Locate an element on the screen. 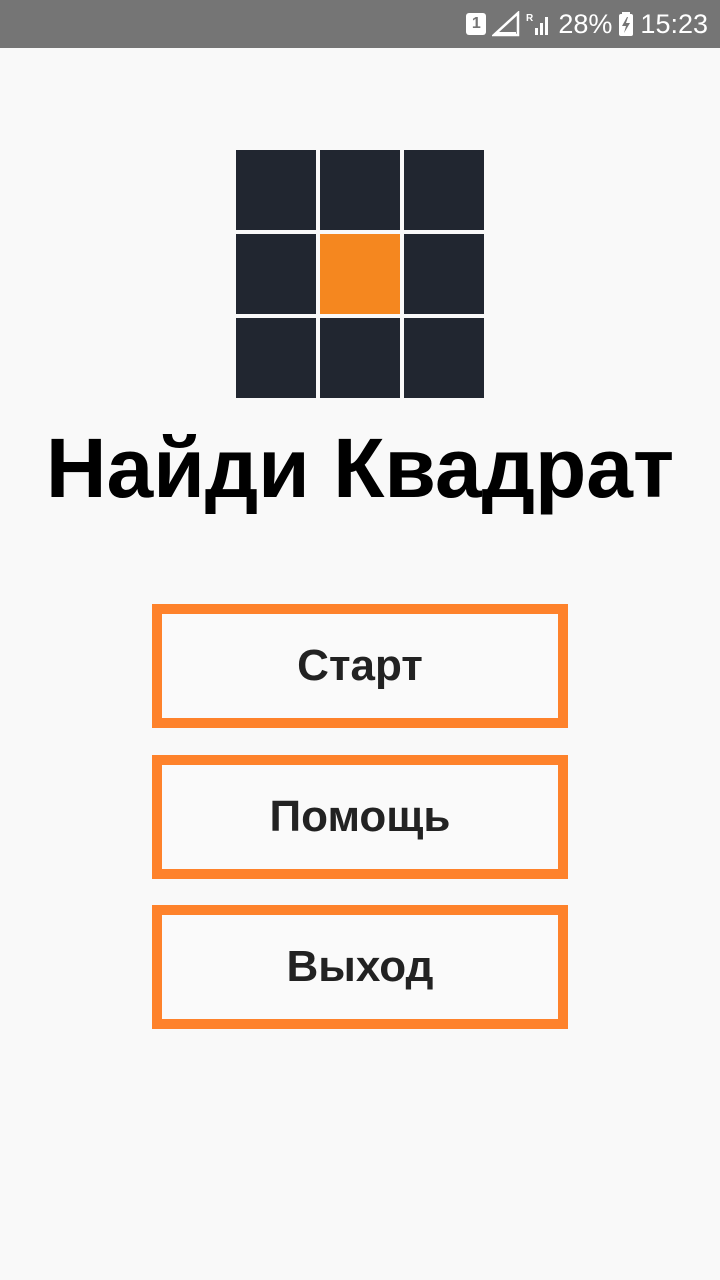 The image size is (720, 1280). app-title: Найди Квадрат is located at coordinates (360, 468).